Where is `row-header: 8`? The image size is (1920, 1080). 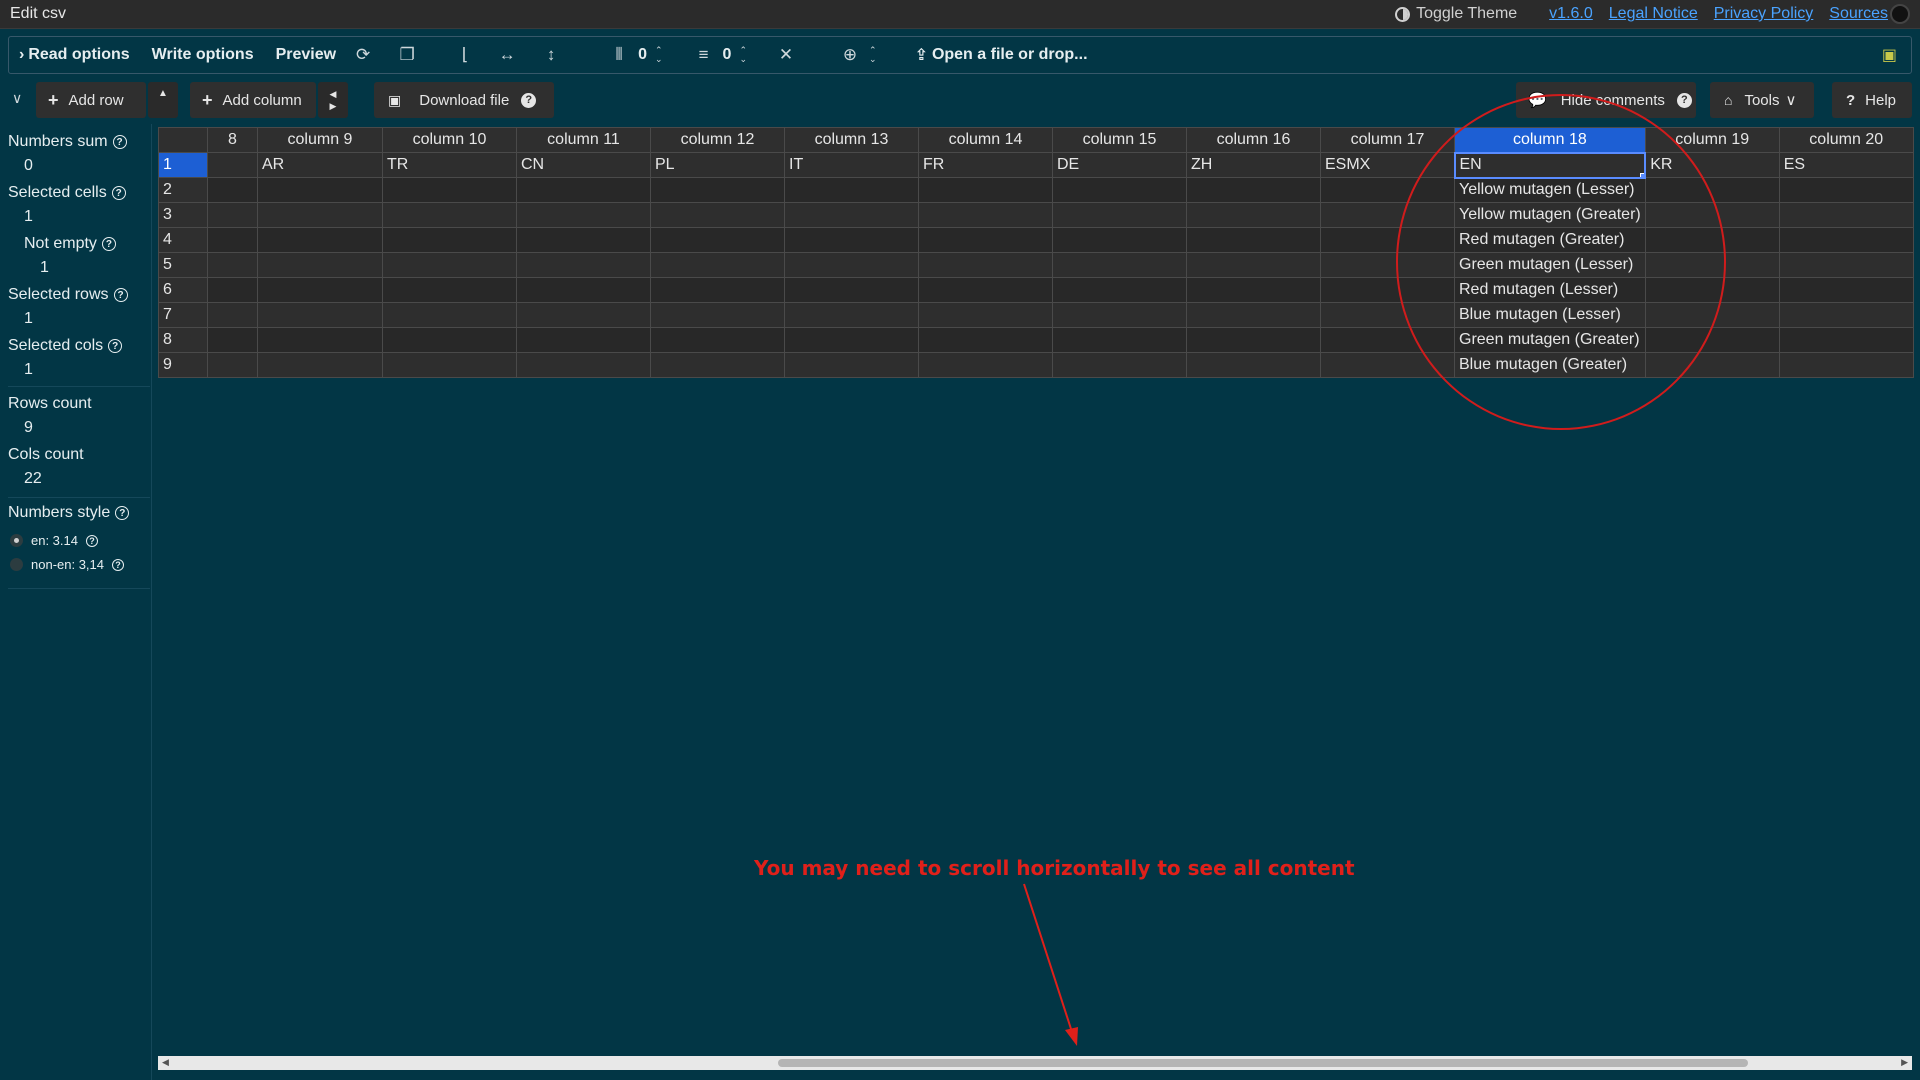
row-header: 8 is located at coordinates (183, 340).